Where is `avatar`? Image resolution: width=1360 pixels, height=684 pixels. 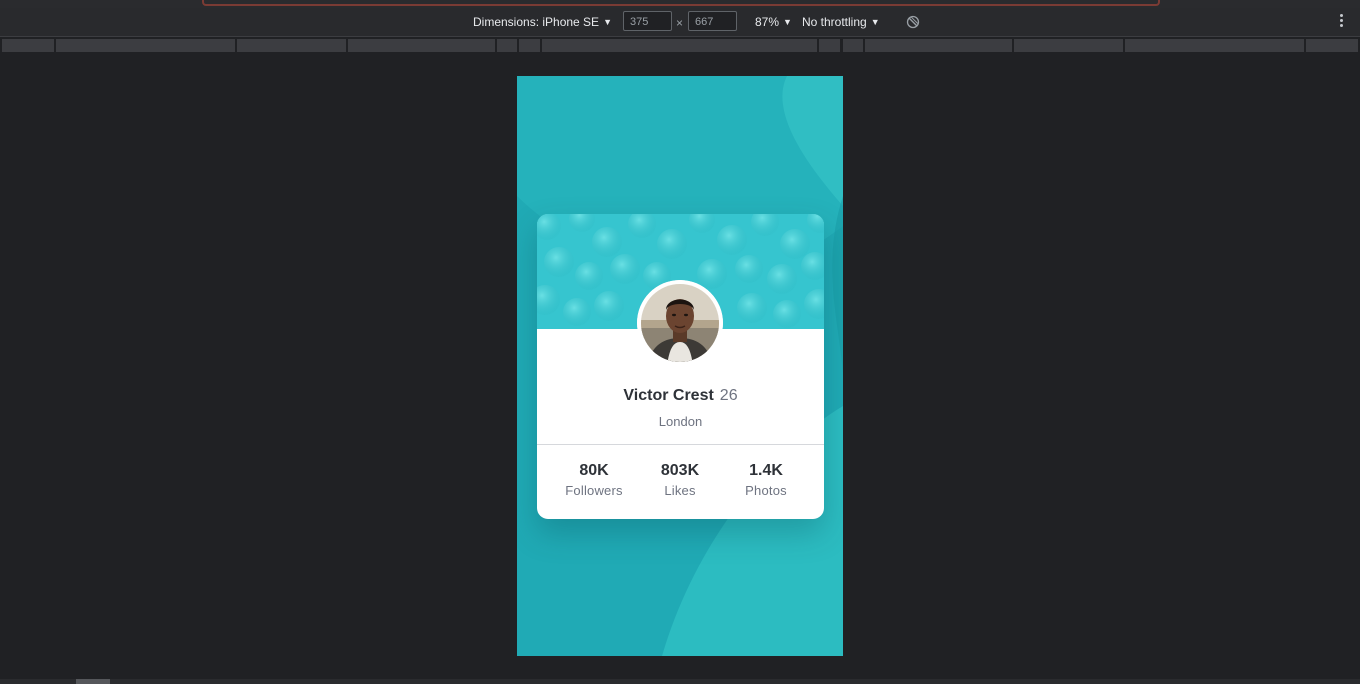
avatar is located at coordinates (680, 323).